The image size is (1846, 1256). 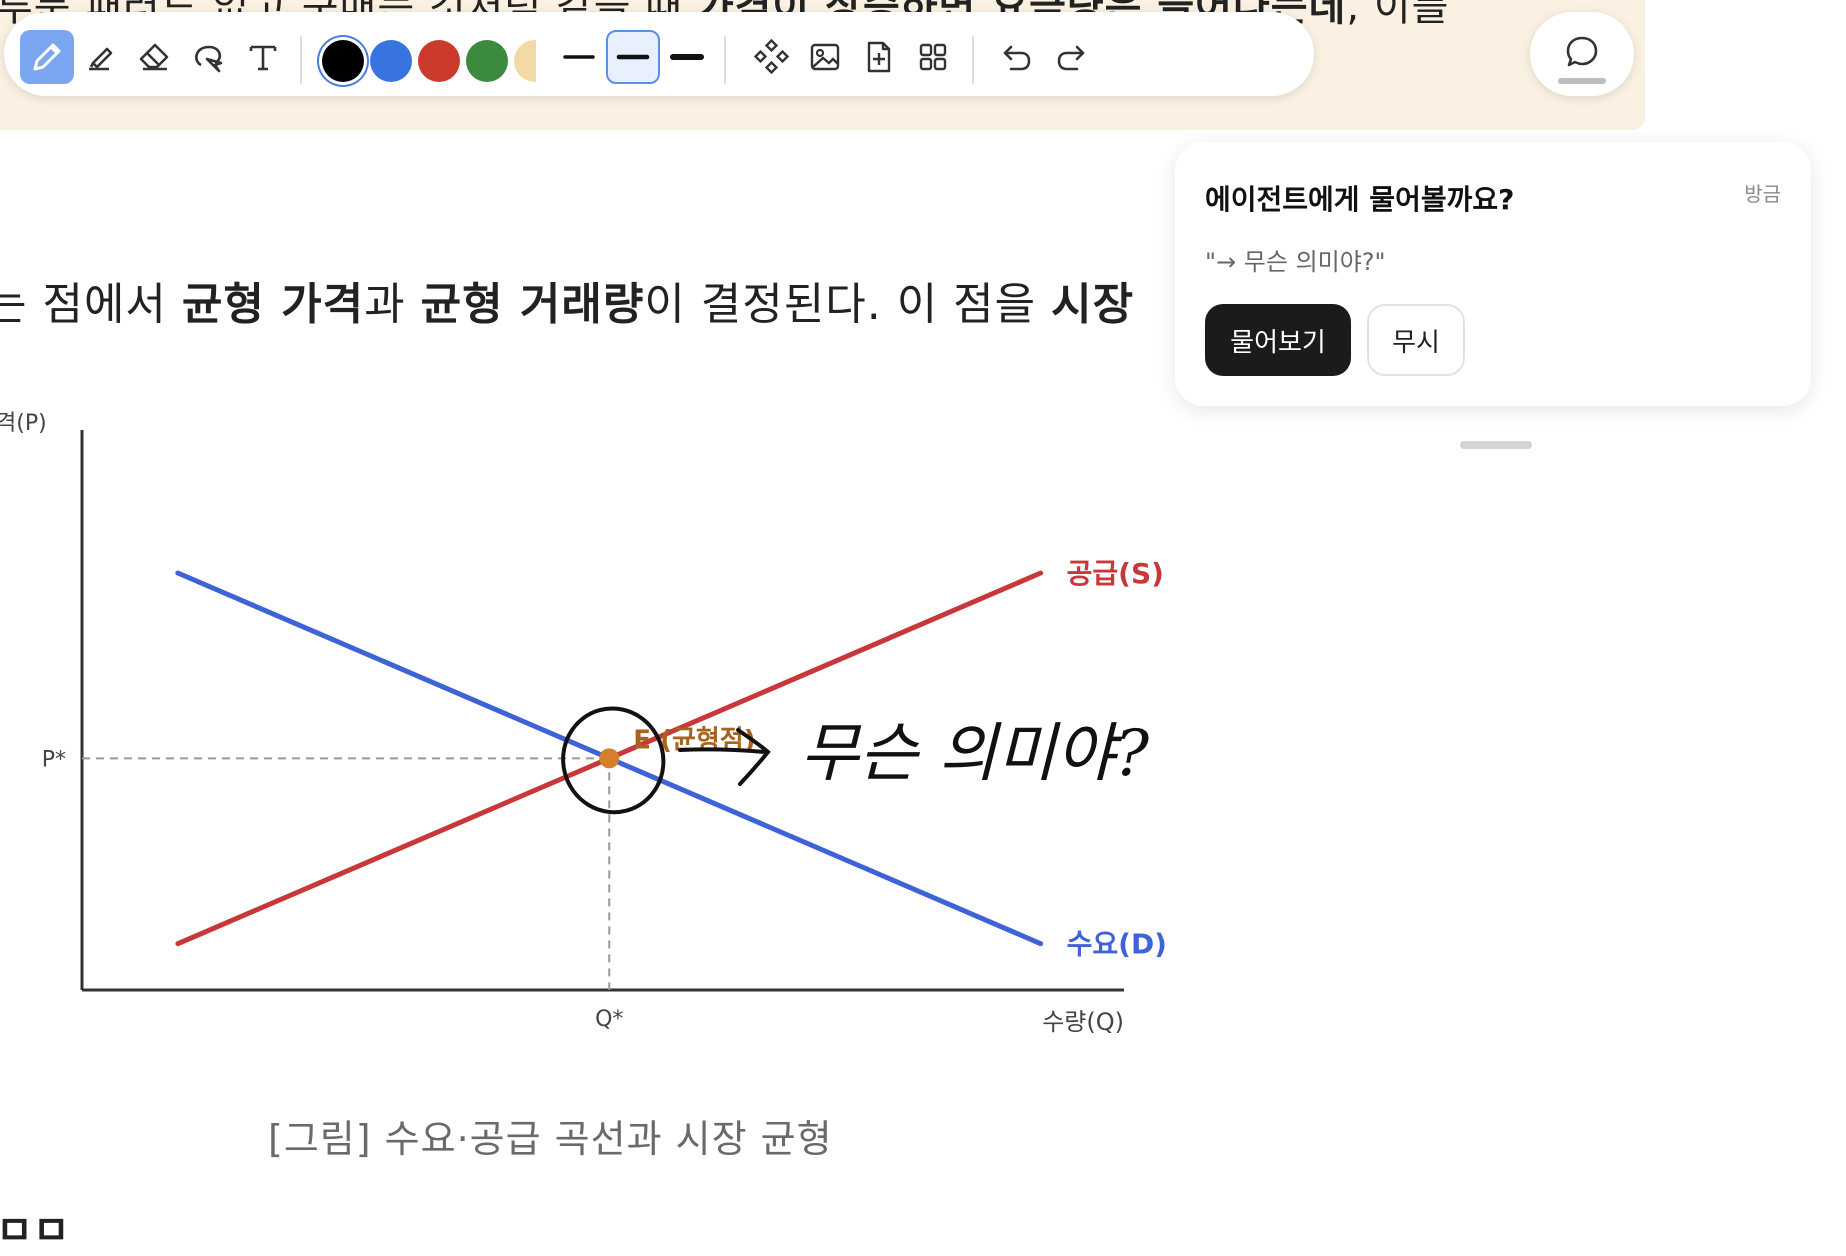 I want to click on add-page-button, so click(x=879, y=57).